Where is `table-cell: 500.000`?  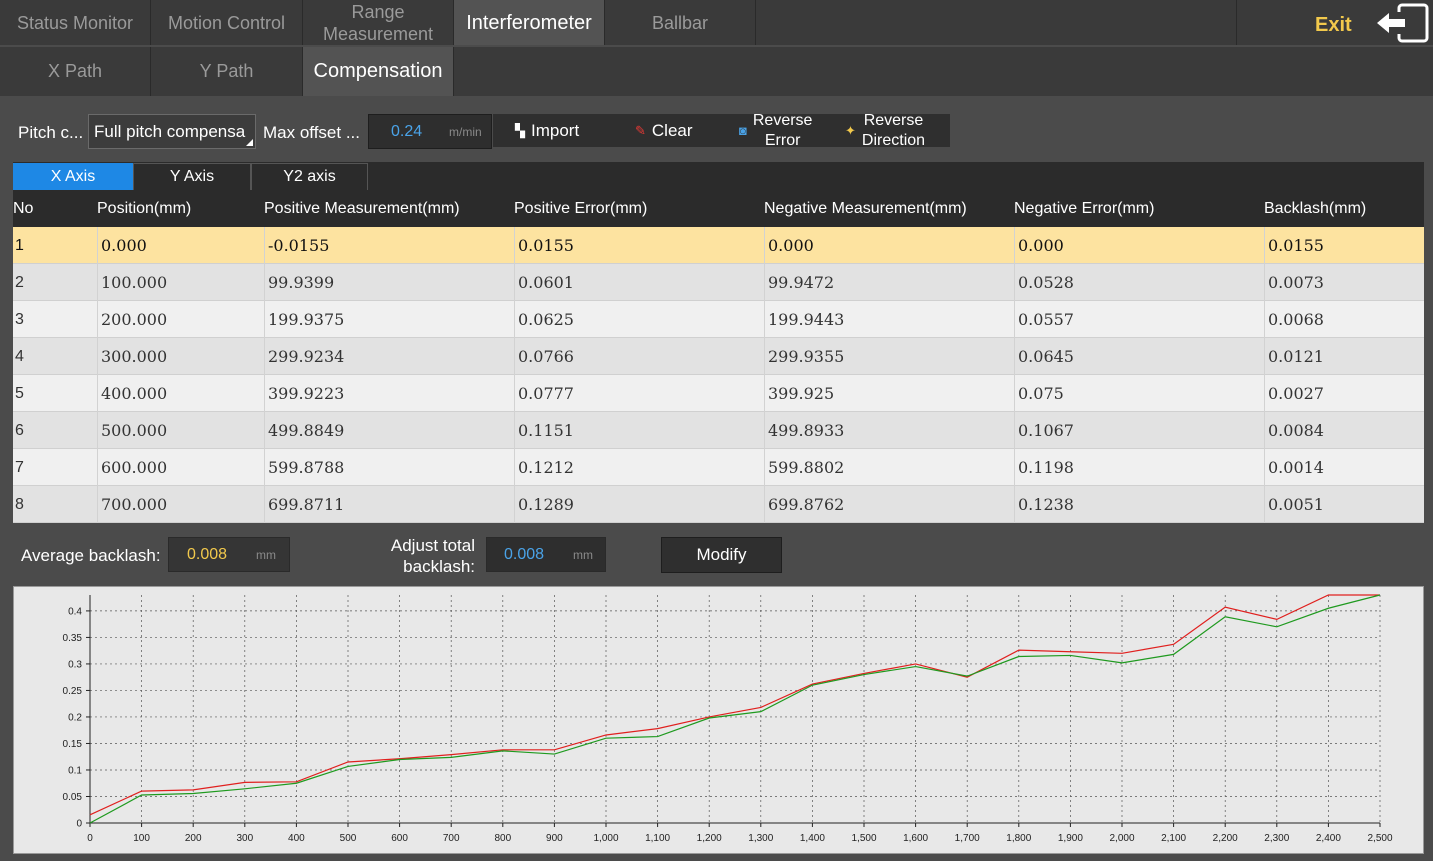
table-cell: 500.000 is located at coordinates (180, 430).